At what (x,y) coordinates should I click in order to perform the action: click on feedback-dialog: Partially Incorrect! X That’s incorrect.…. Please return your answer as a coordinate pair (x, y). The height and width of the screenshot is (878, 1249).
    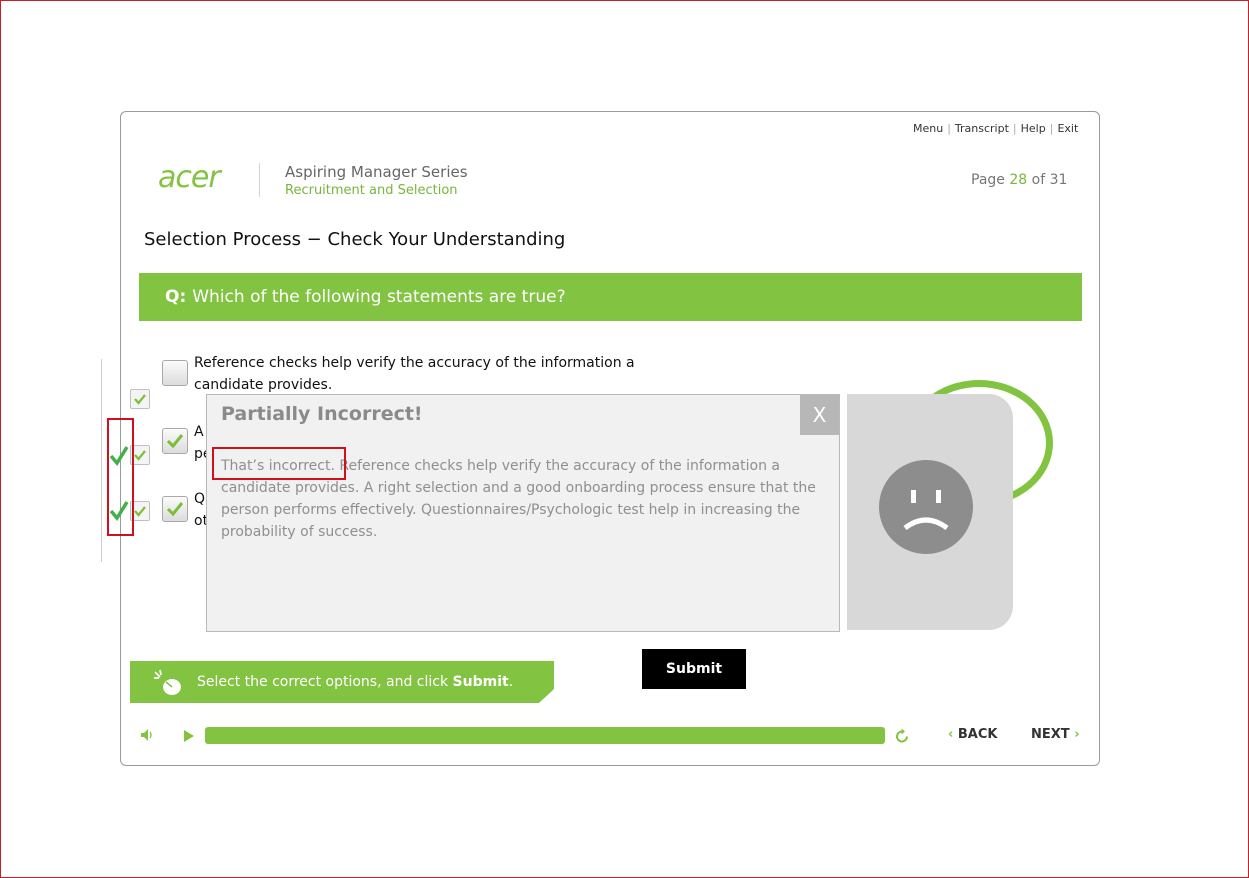
    Looking at the image, I should click on (523, 513).